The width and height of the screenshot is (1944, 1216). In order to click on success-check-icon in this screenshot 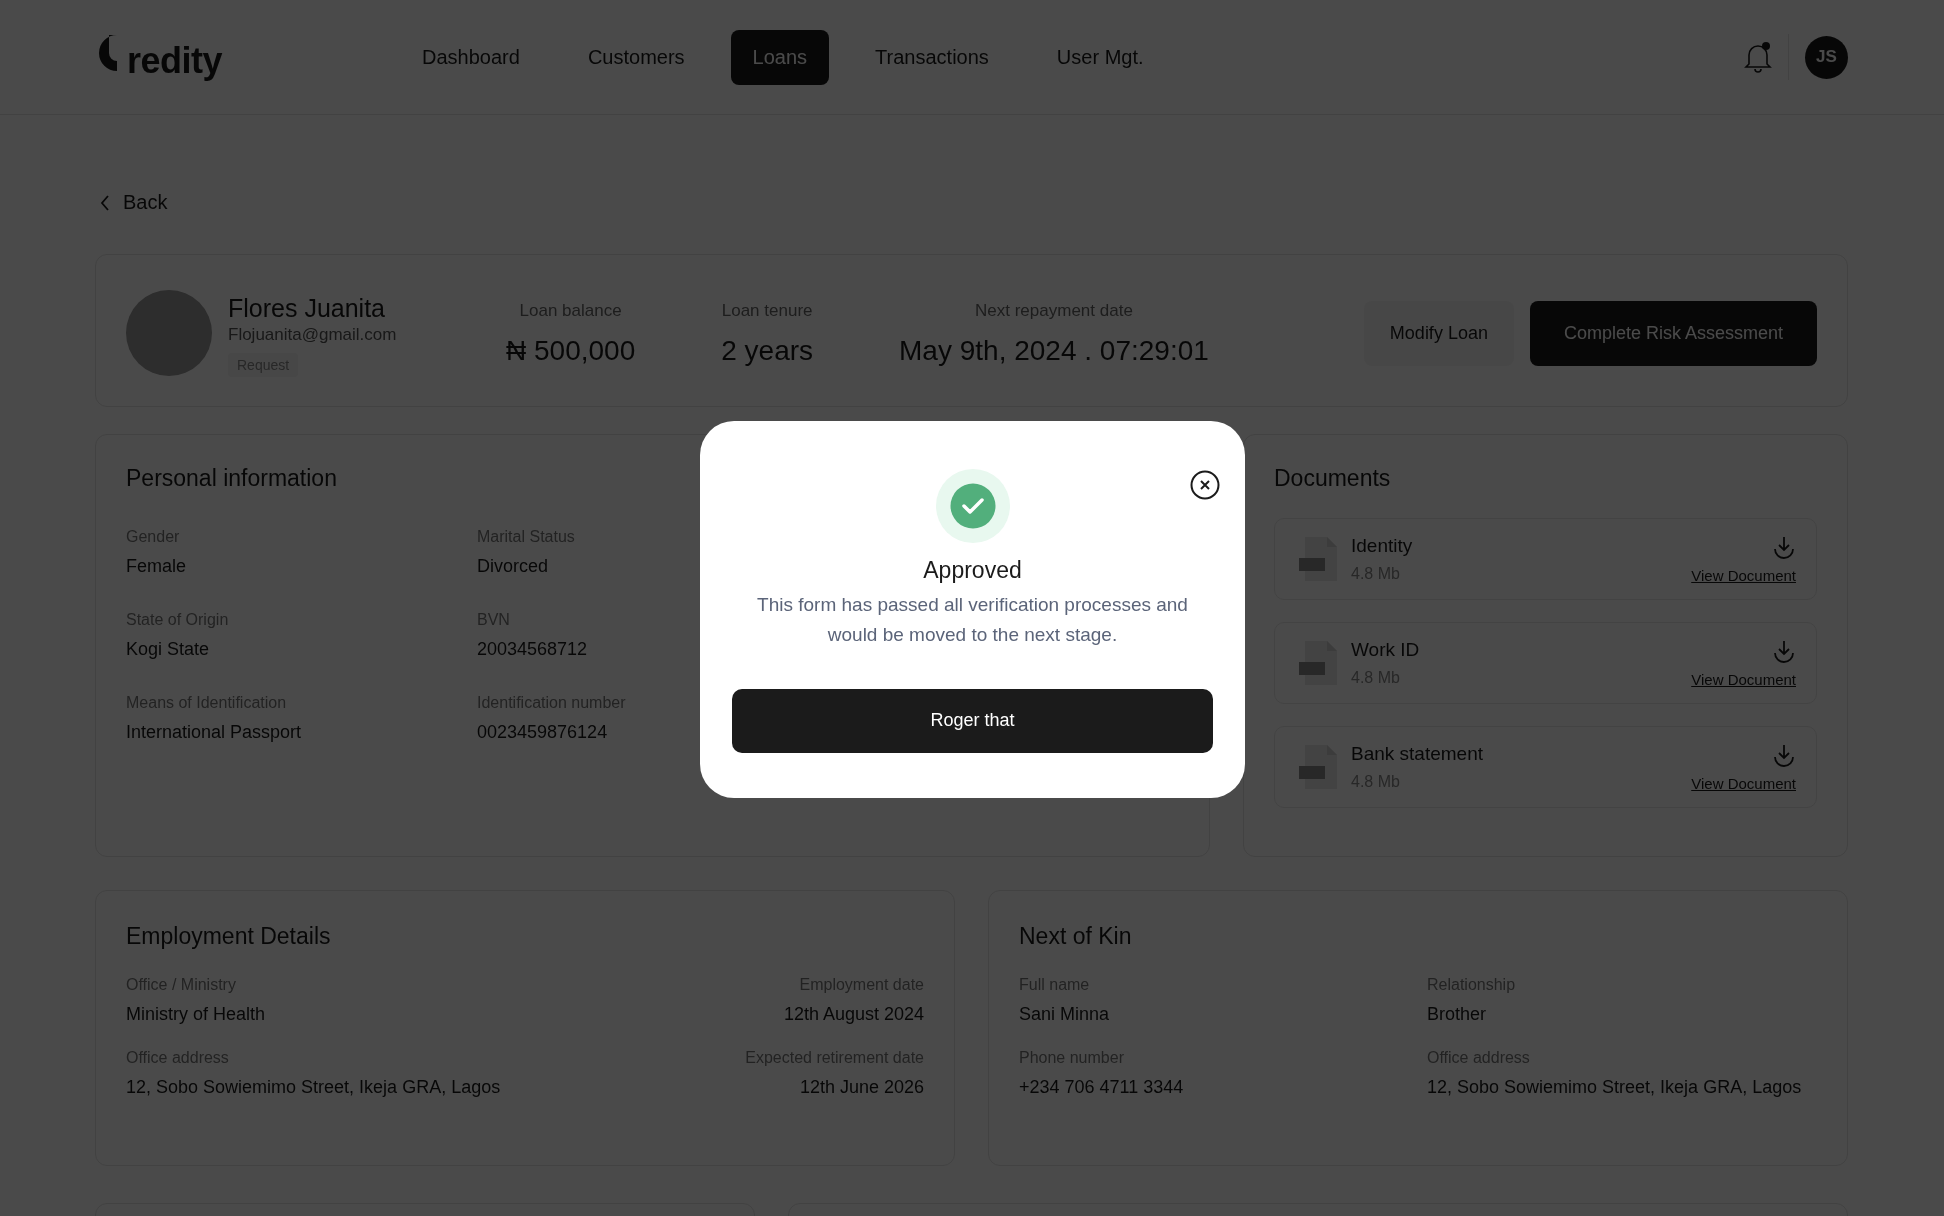, I will do `click(972, 506)`.